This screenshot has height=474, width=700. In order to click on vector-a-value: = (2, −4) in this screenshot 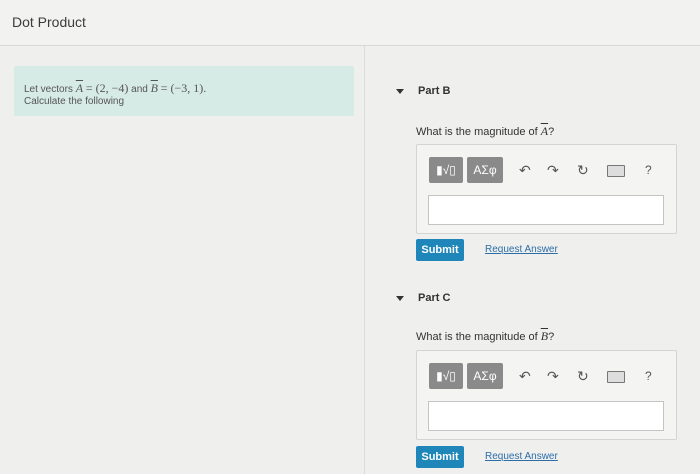, I will do `click(107, 88)`.